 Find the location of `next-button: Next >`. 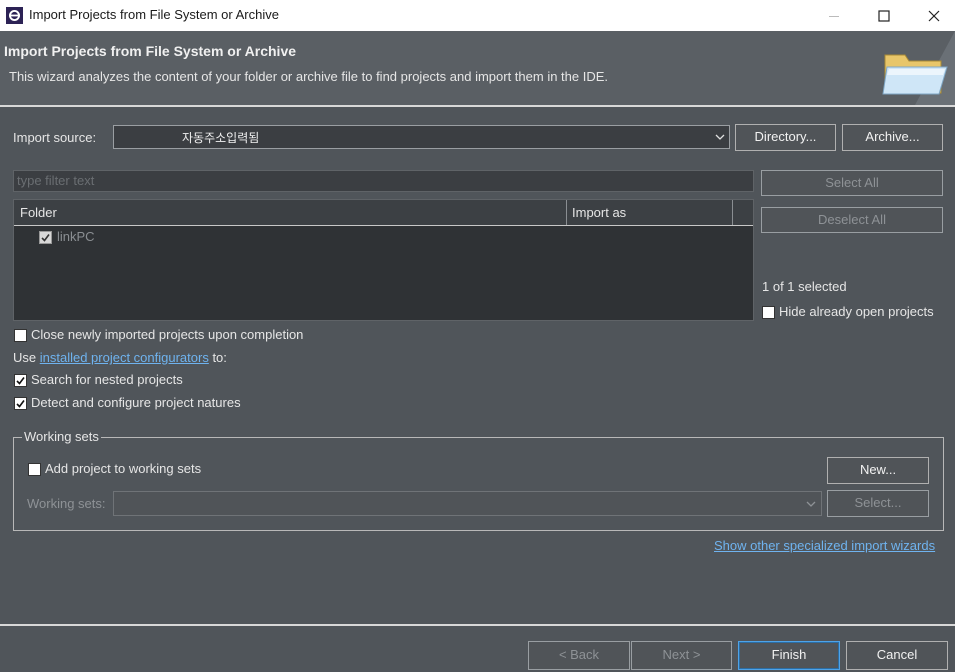

next-button: Next > is located at coordinates (681, 655).